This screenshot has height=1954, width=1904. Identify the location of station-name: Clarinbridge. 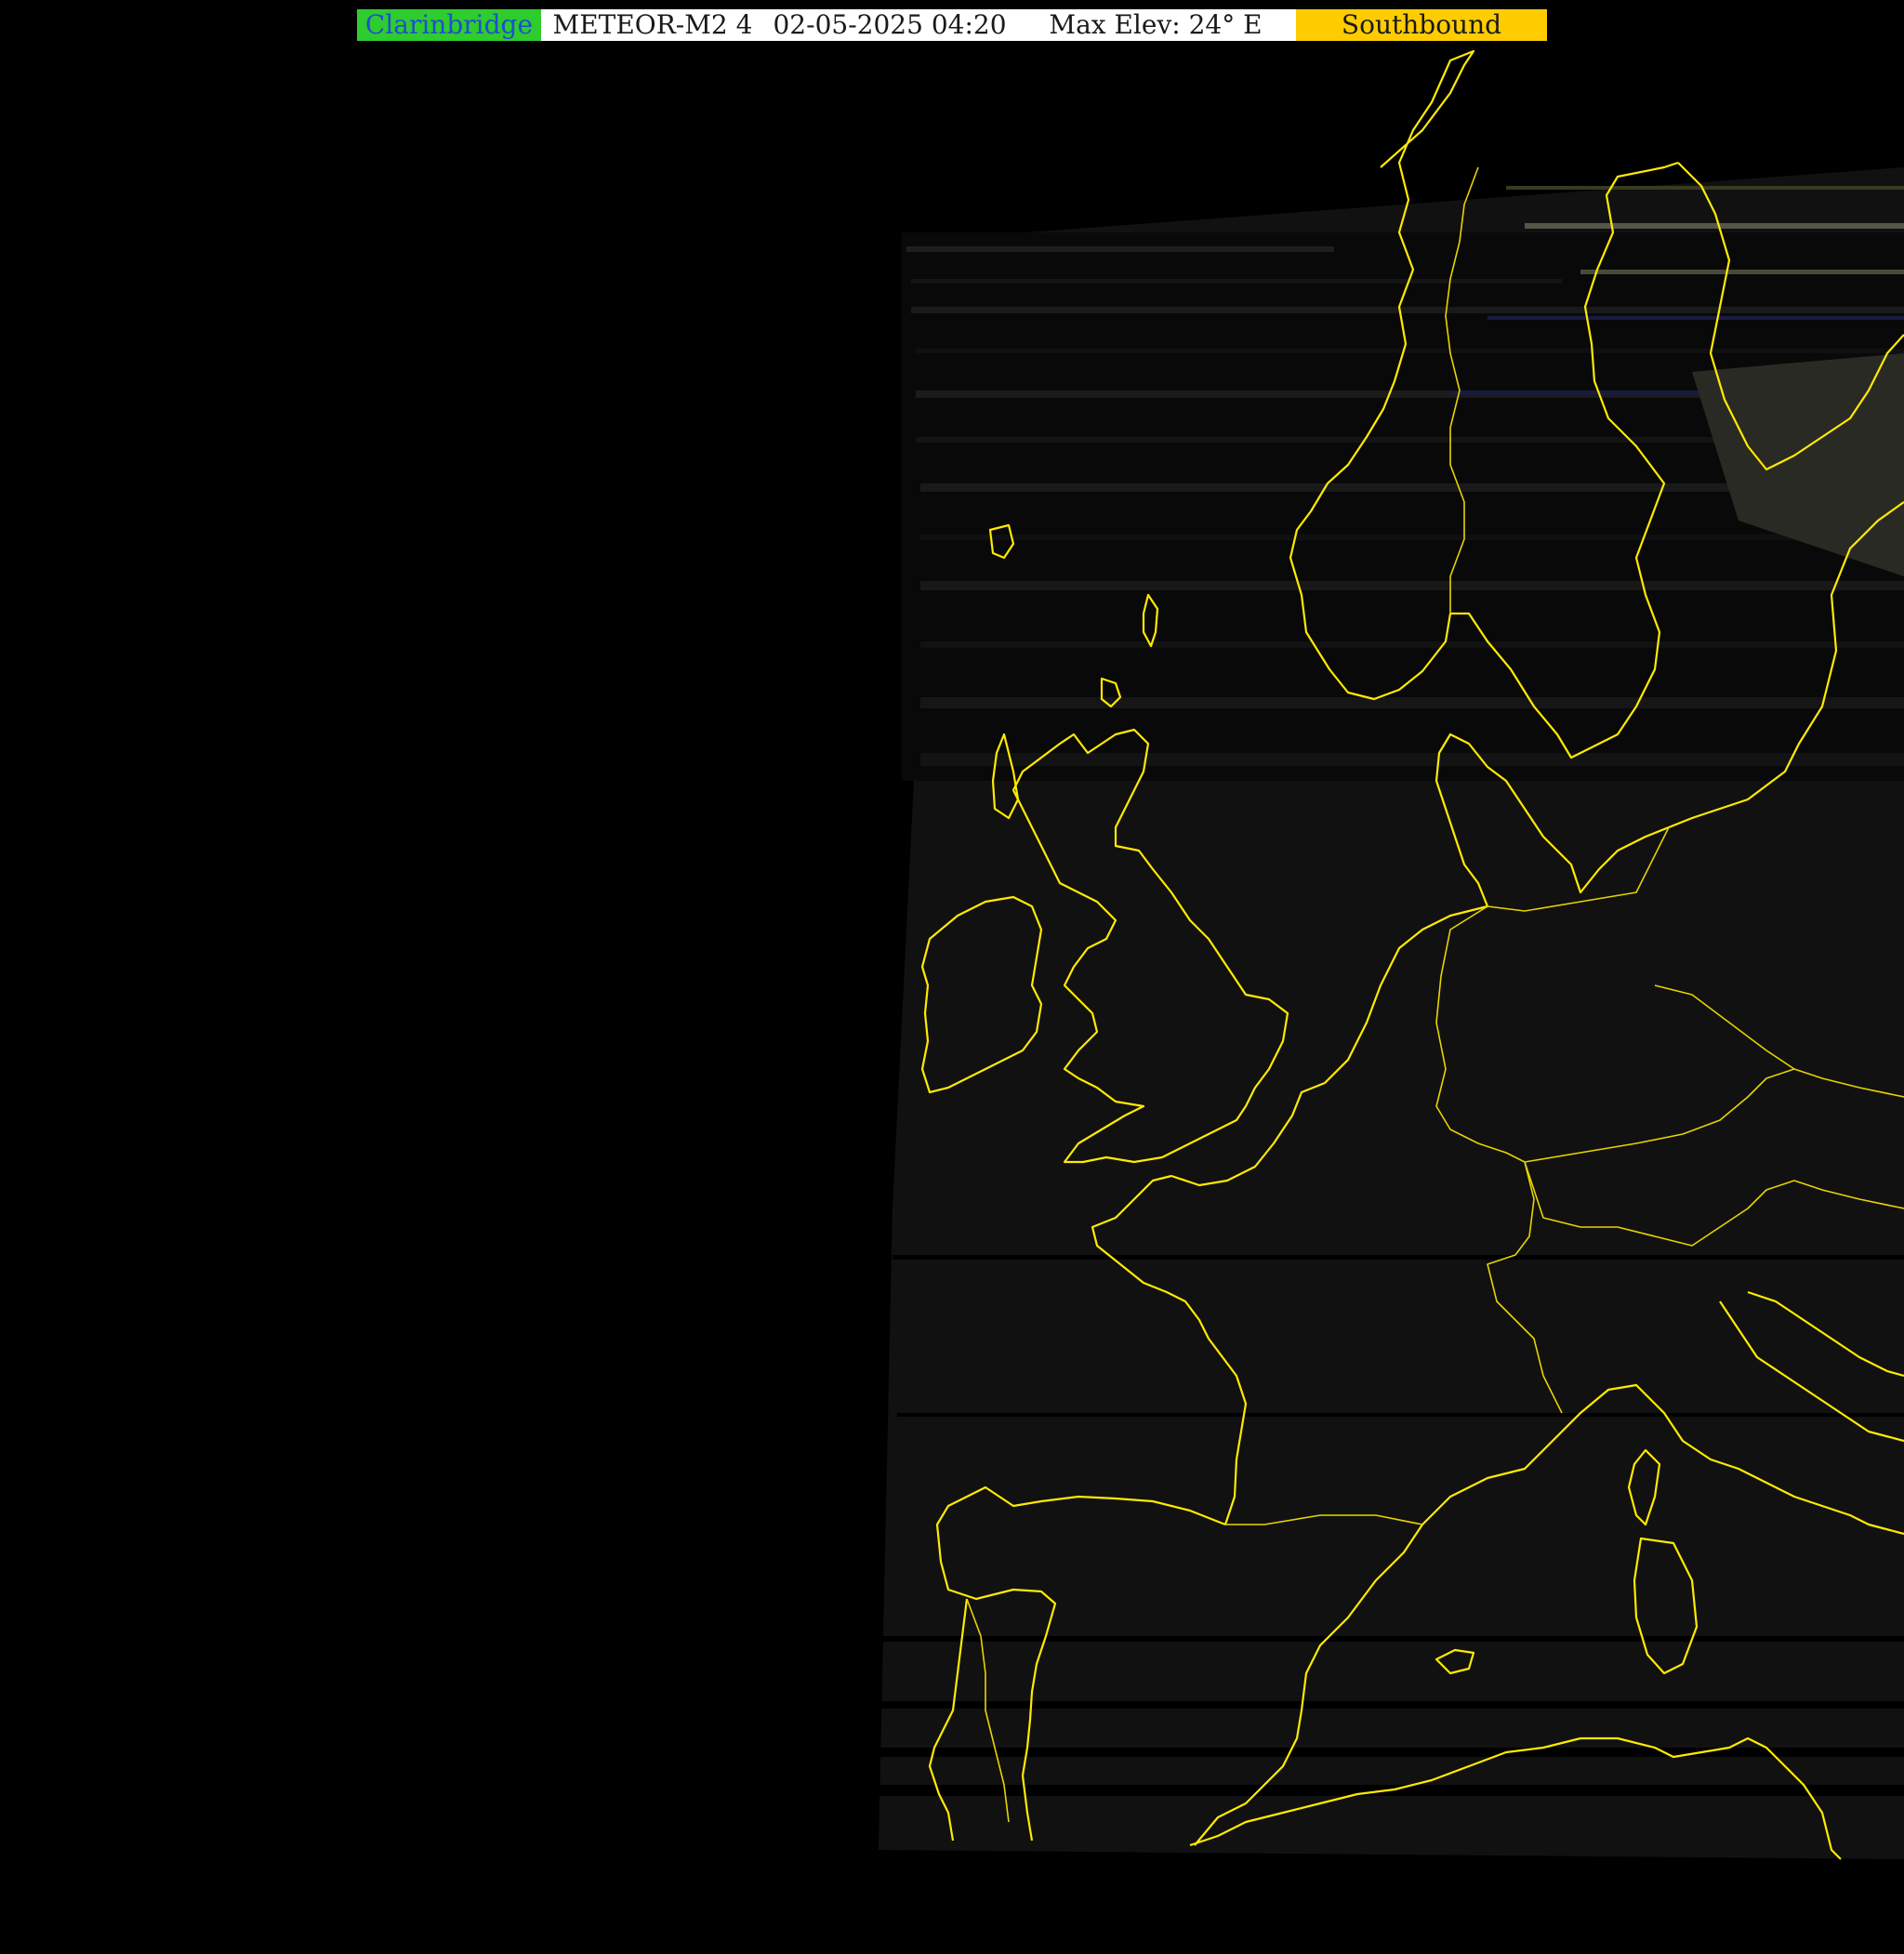
(449, 25).